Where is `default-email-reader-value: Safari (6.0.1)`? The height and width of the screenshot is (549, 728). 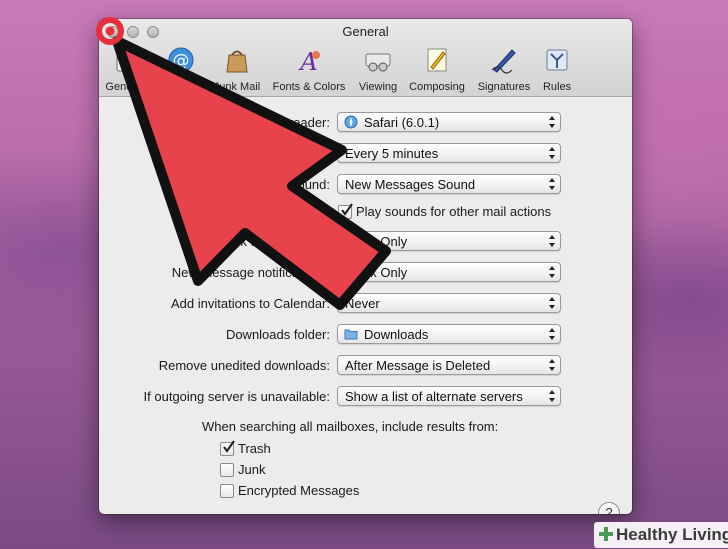 default-email-reader-value: Safari (6.0.1) is located at coordinates (402, 122).